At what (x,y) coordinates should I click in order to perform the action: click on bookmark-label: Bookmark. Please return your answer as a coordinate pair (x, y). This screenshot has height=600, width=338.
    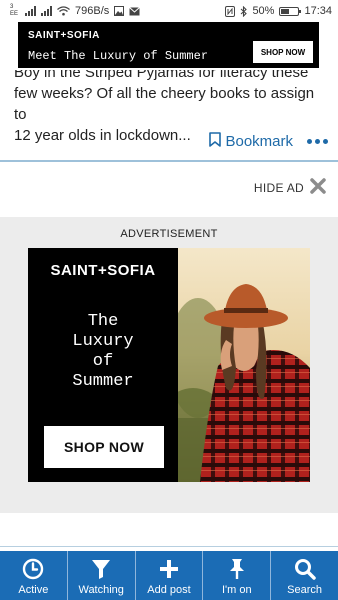
    Looking at the image, I should click on (259, 141).